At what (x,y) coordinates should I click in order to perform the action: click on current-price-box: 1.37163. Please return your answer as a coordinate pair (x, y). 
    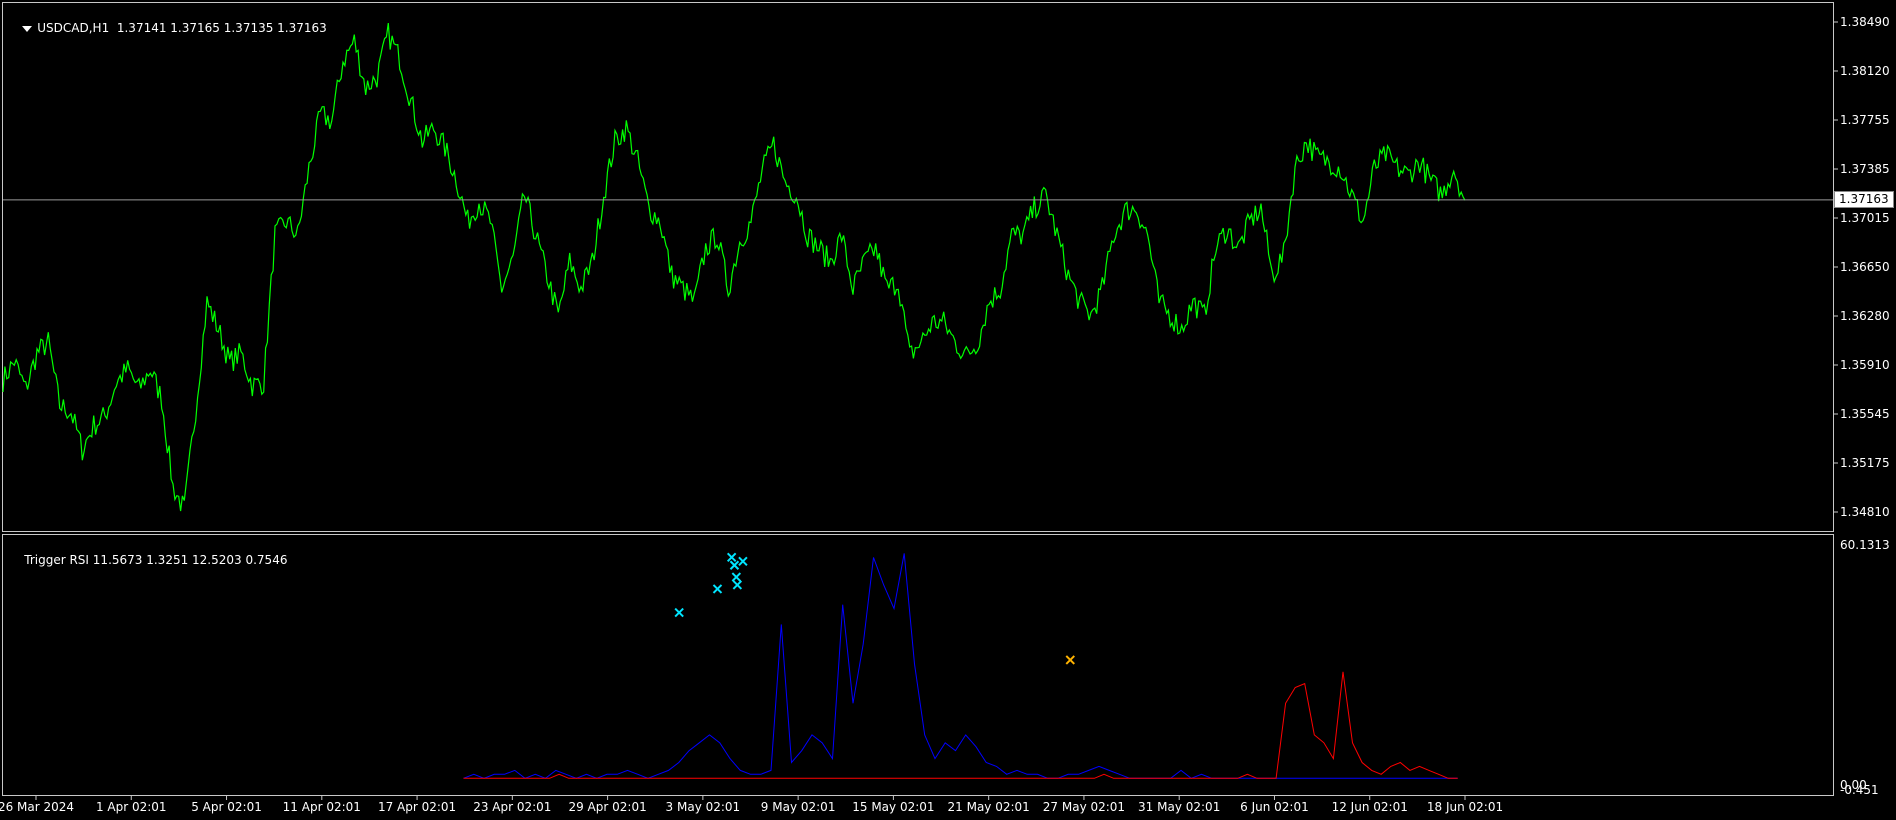
    Looking at the image, I should click on (1864, 199).